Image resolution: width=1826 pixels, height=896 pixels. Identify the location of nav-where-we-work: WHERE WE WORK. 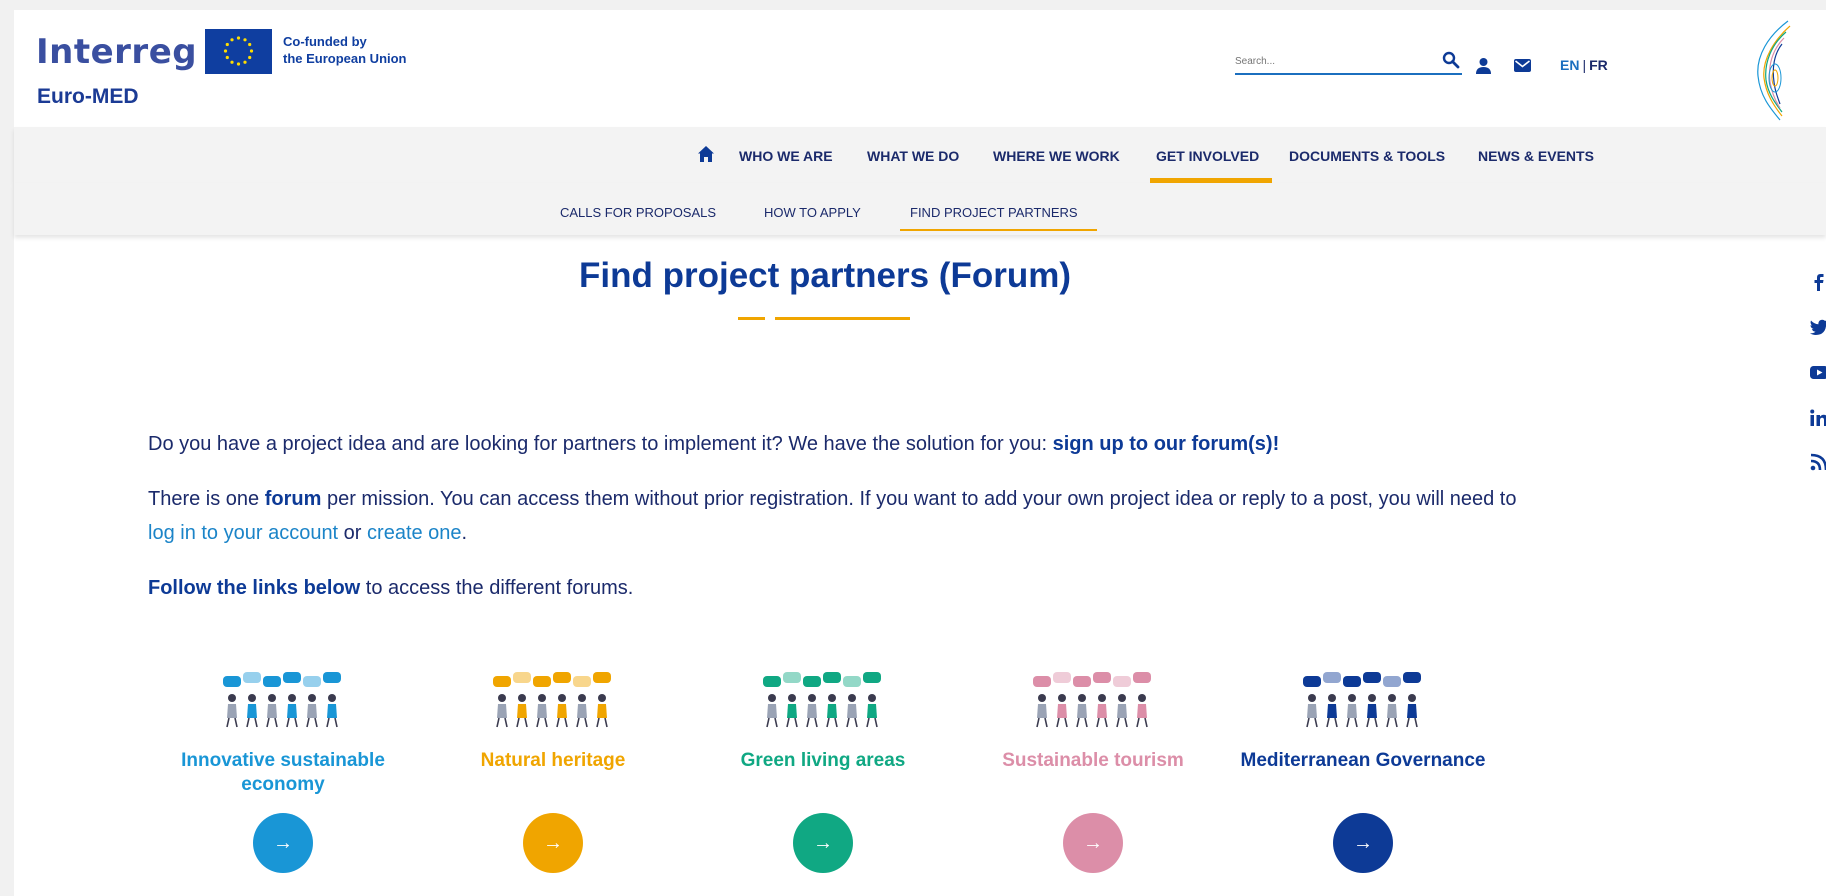
(1056, 156).